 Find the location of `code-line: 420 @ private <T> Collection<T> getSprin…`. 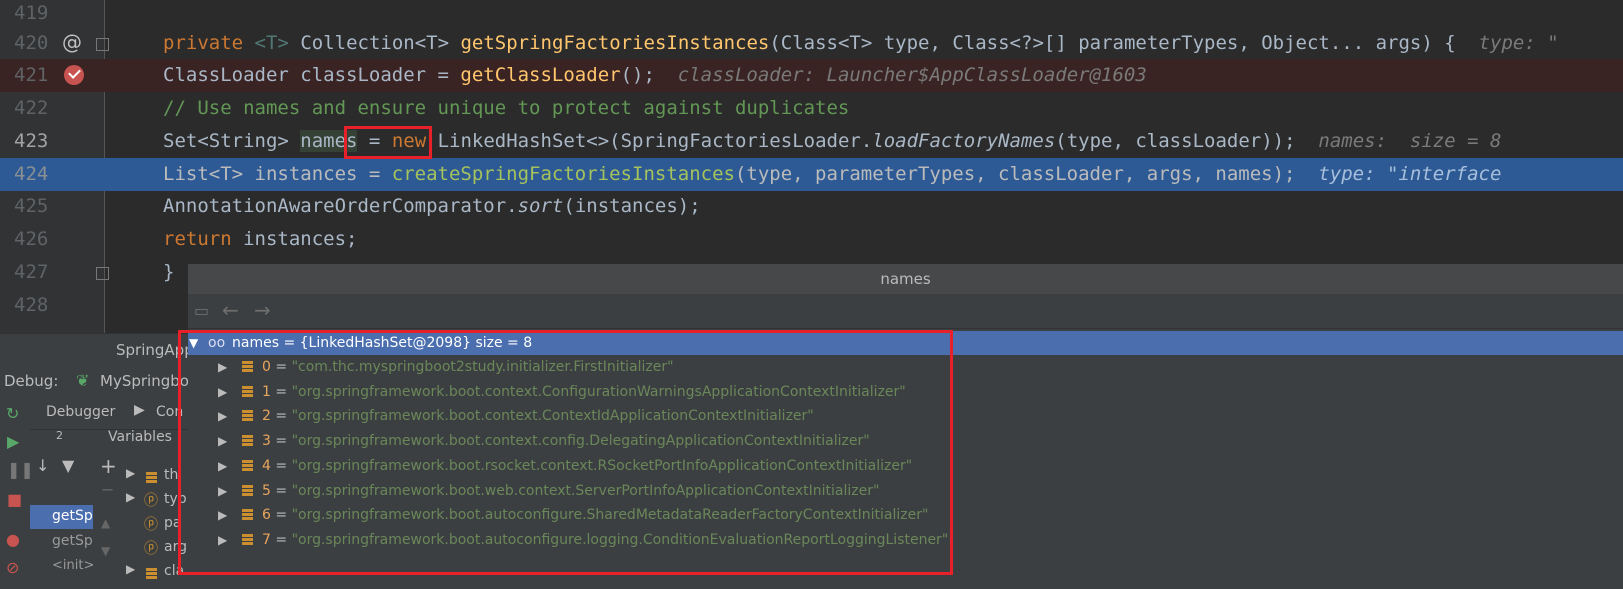

code-line: 420 @ private <T> Collection<T> getSprin… is located at coordinates (811, 43).